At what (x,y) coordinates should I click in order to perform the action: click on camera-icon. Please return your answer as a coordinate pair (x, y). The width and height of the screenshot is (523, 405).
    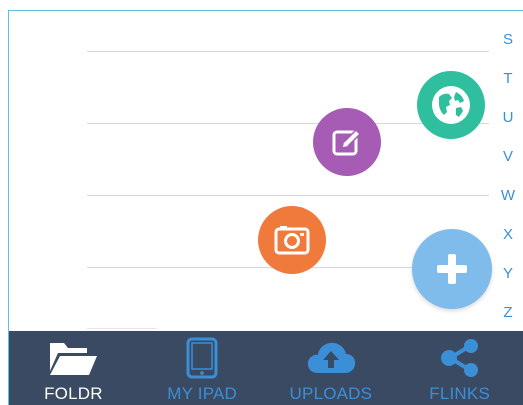
    Looking at the image, I should click on (292, 240).